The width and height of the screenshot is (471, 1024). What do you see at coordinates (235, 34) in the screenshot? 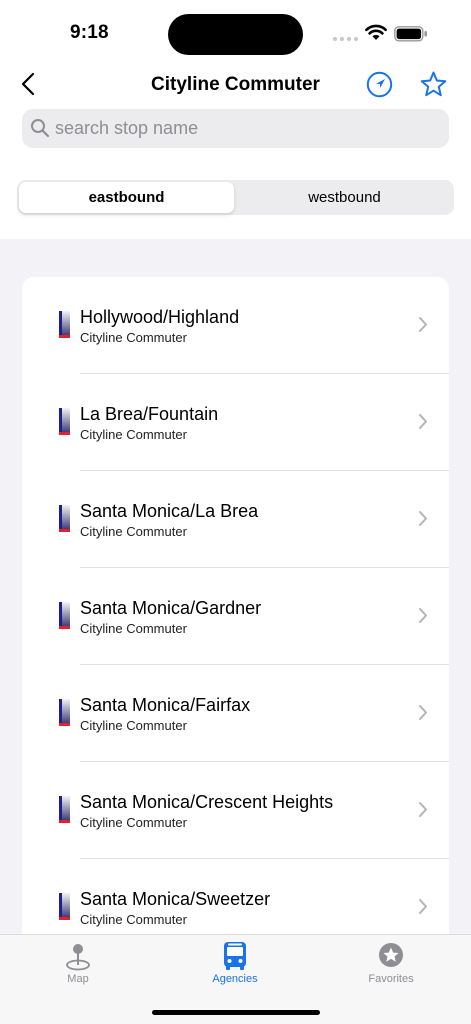
I see `dynamic-island` at bounding box center [235, 34].